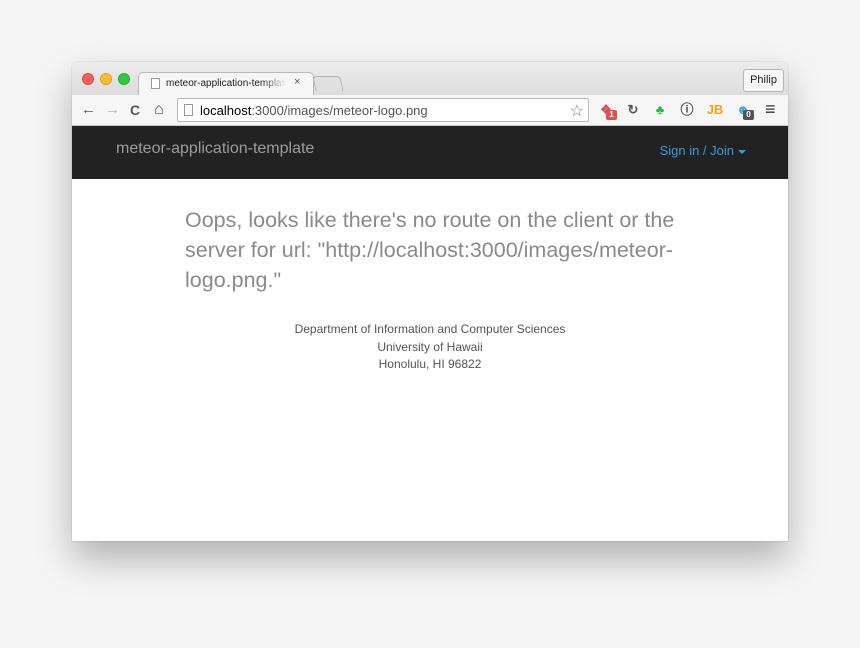 The height and width of the screenshot is (648, 860). Describe the element at coordinates (215, 149) in the screenshot. I see `site-brand-link: meteor-application-template` at that location.